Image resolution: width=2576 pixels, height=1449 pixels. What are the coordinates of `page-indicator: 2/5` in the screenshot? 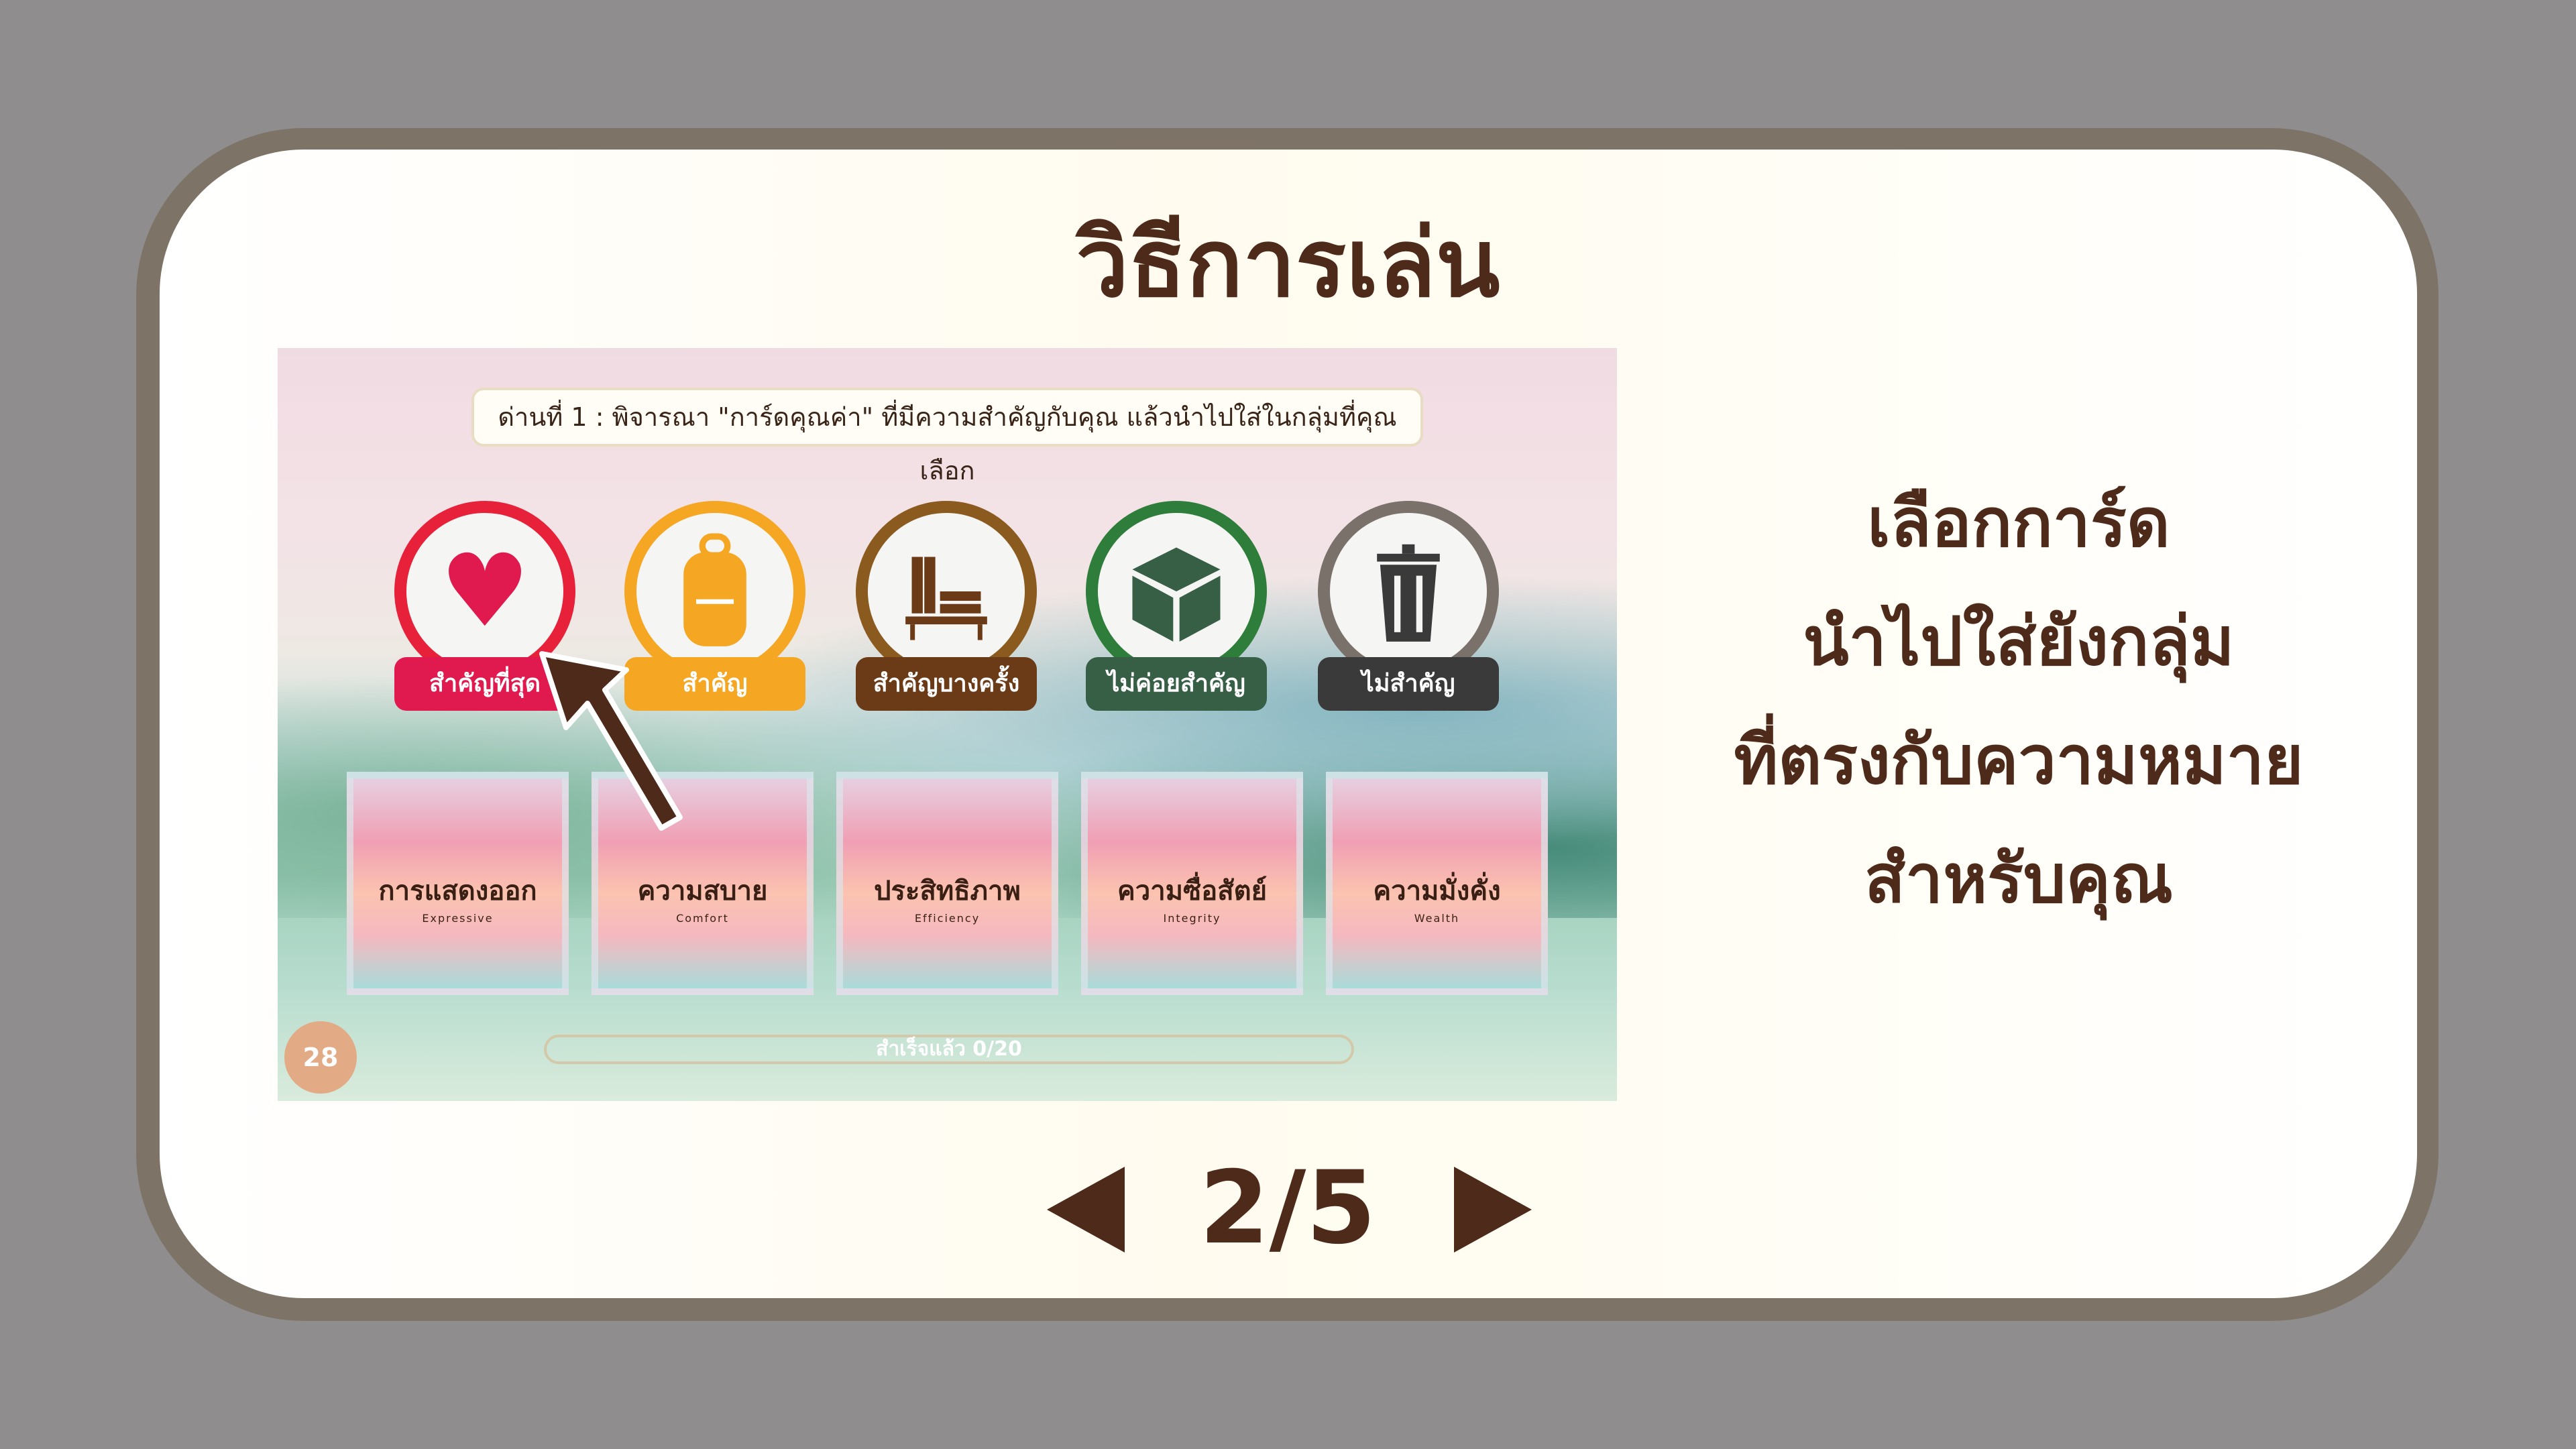 It's located at (1287, 1209).